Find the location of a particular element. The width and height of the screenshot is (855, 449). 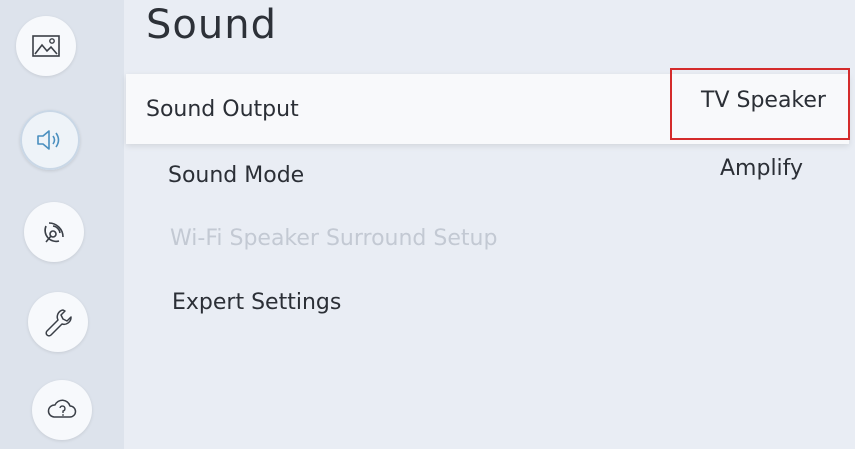

menu-item-sound-mode: Sound Mode Amplify is located at coordinates (486, 178).